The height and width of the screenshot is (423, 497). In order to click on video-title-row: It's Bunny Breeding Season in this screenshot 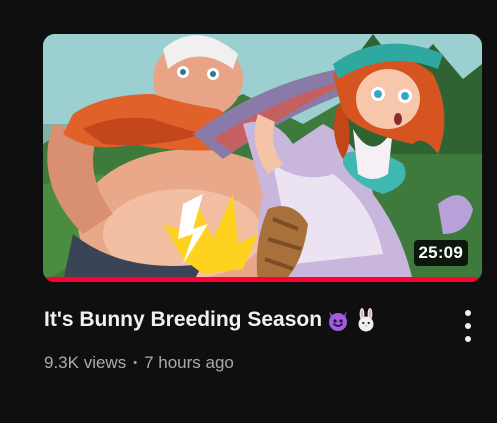, I will do `click(211, 320)`.